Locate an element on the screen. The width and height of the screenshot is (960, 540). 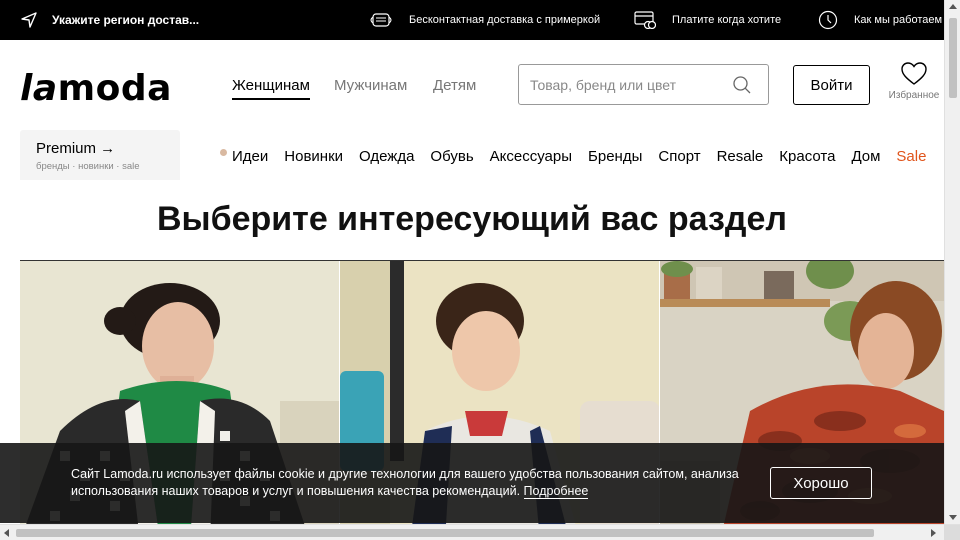
premium-title: Premium → is located at coordinates (76, 148).